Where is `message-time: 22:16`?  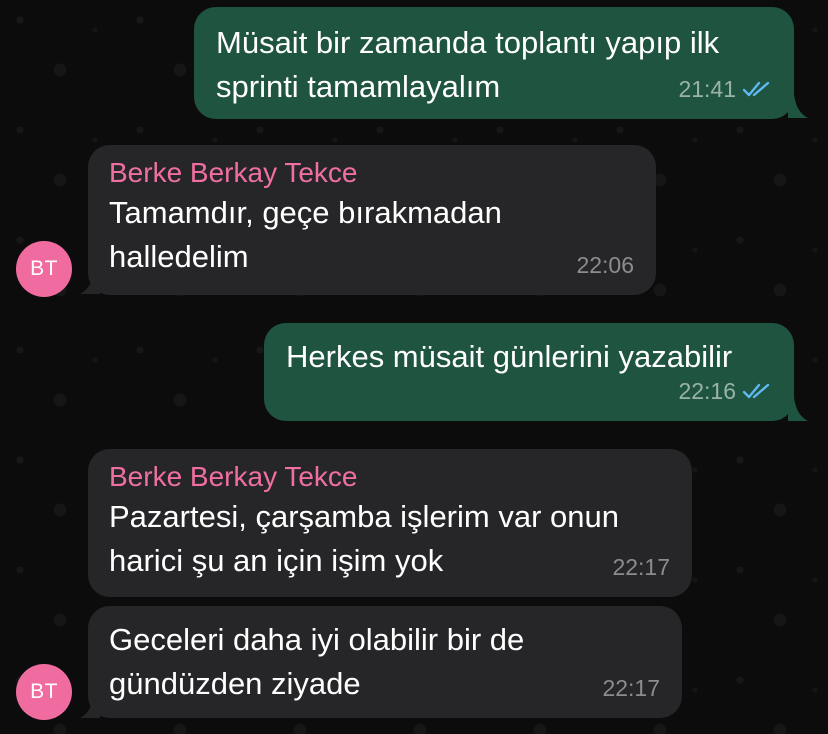 message-time: 22:16 is located at coordinates (707, 391).